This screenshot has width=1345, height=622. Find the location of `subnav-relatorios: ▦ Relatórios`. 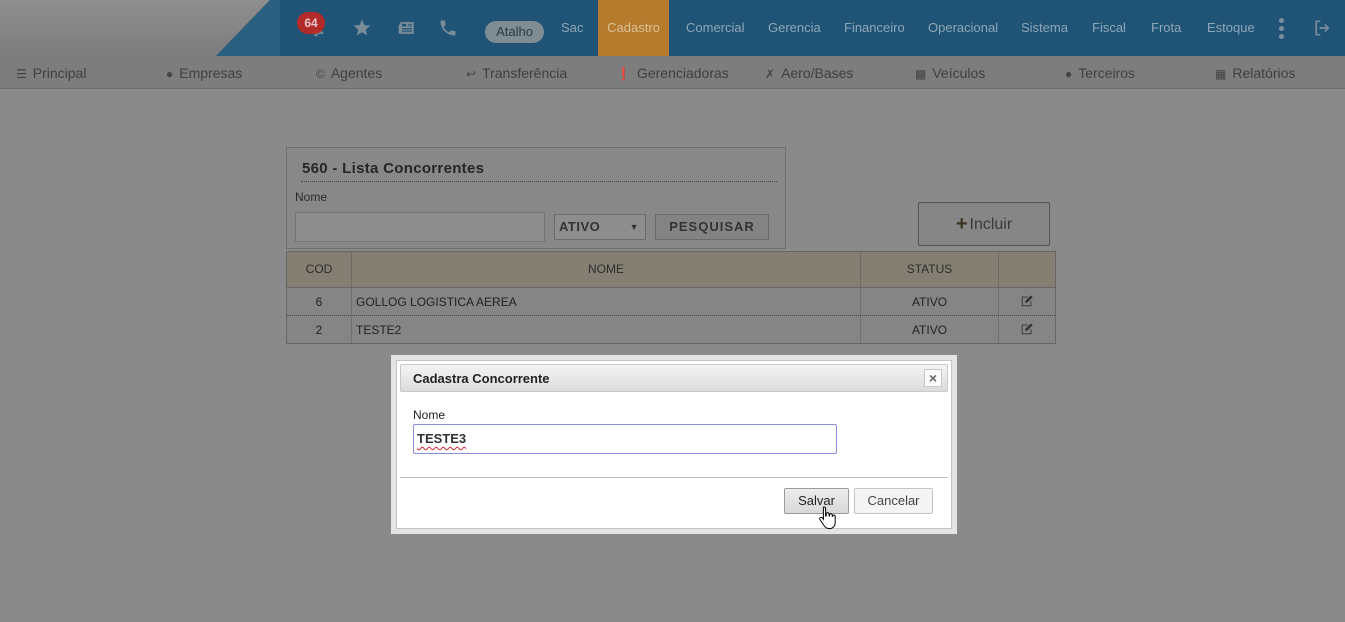

subnav-relatorios: ▦ Relatórios is located at coordinates (1255, 72).